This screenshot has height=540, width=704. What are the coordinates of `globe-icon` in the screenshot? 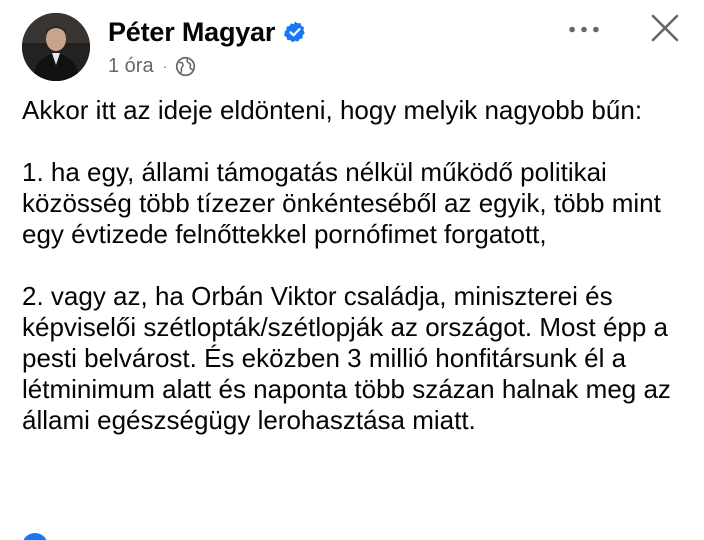 It's located at (185, 66).